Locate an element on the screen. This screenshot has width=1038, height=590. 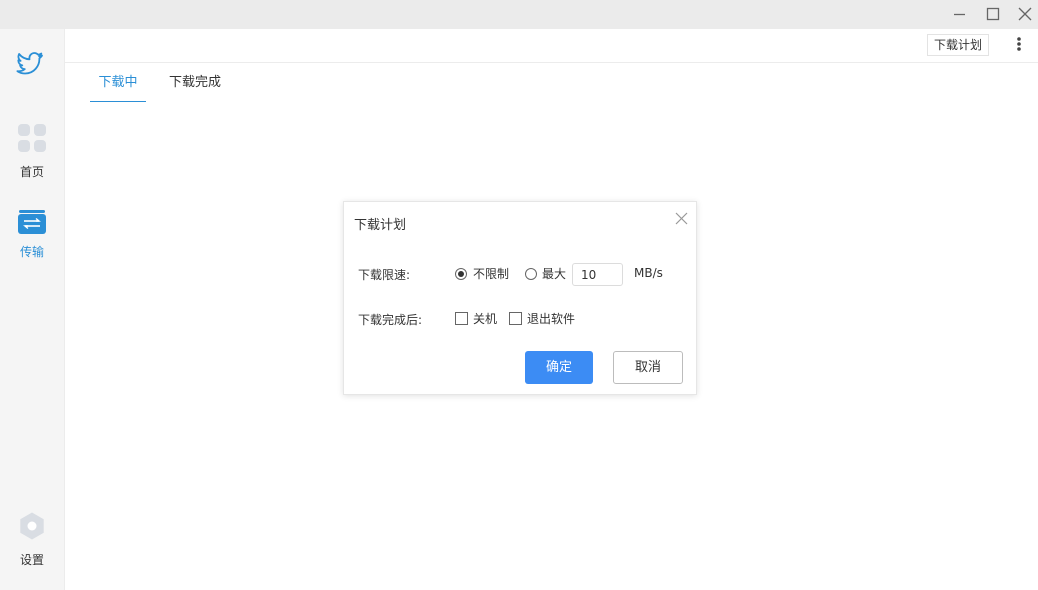
sidebar-item-label: 传输 is located at coordinates (31, 252).